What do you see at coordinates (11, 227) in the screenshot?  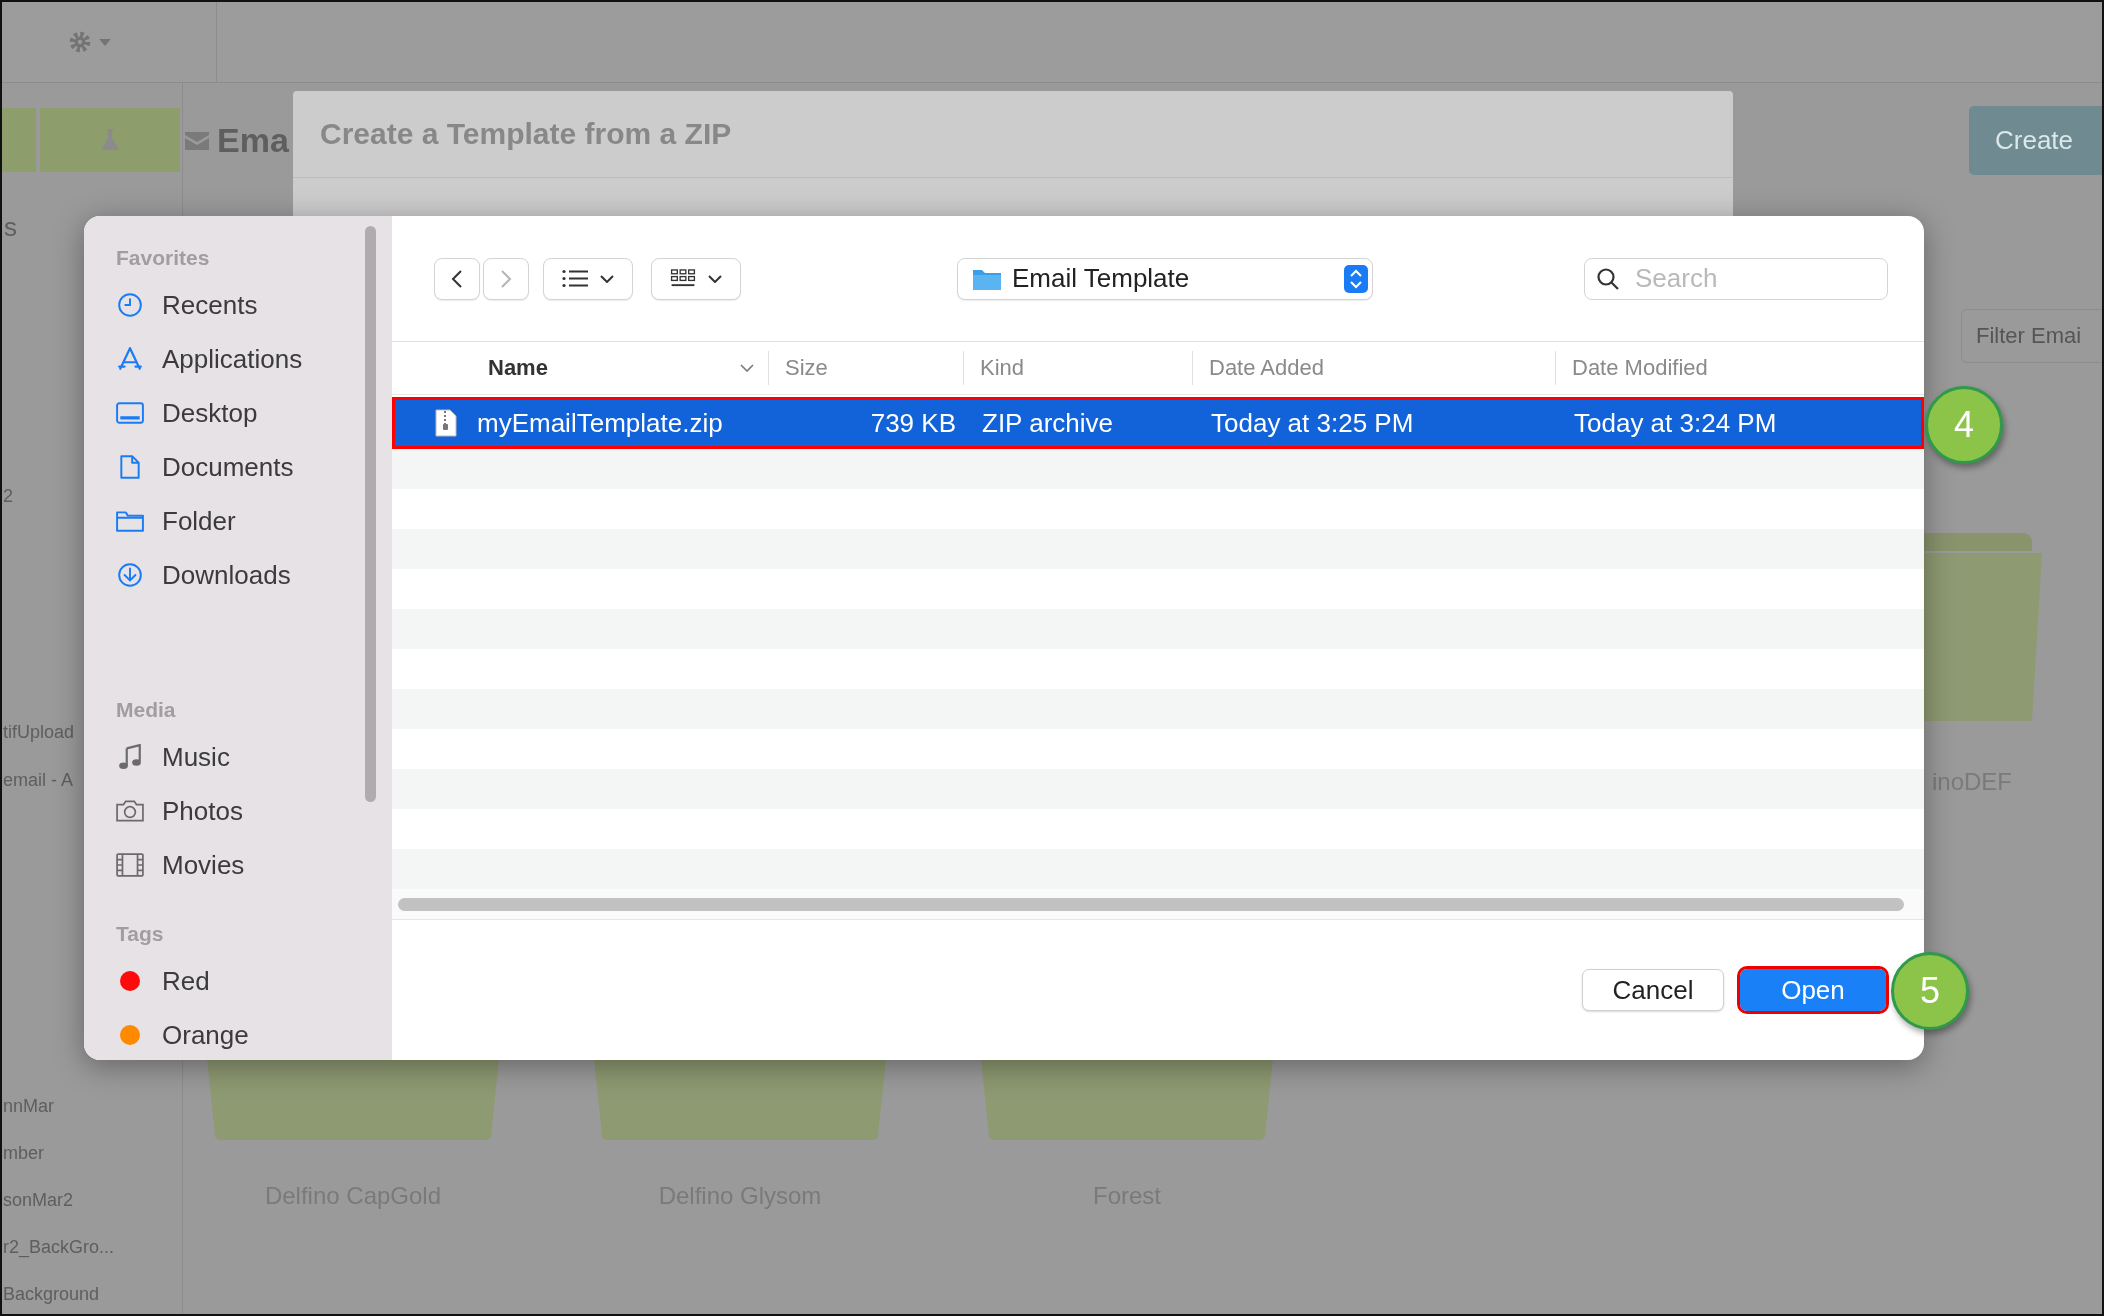 I see `panel-heading: s` at bounding box center [11, 227].